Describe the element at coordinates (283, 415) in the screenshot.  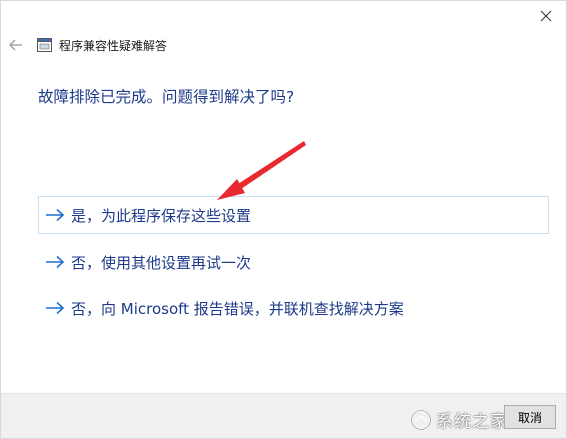
I see `footer-bar: 系统之家 取消` at that location.